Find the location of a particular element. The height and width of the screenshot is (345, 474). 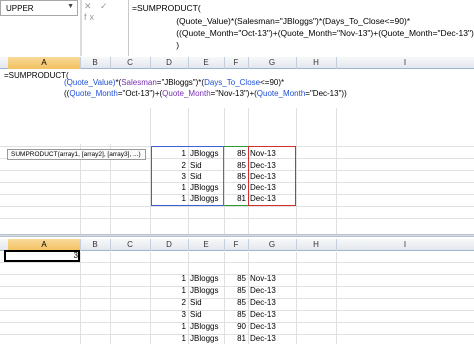

formula-bar-divider is located at coordinates (81, 28).